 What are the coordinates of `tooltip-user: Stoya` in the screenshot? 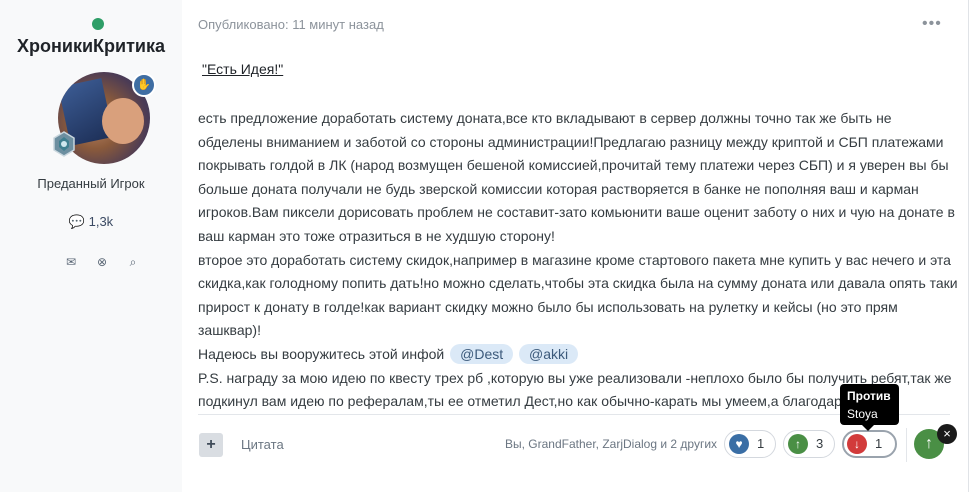 It's located at (862, 414).